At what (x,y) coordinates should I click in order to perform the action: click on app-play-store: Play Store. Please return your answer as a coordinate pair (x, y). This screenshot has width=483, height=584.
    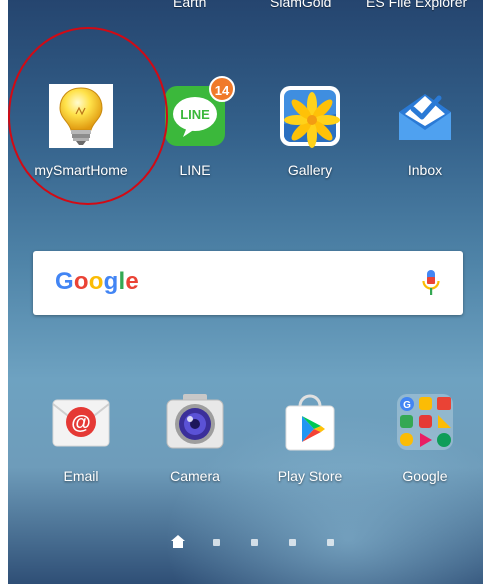
    Looking at the image, I should click on (310, 437).